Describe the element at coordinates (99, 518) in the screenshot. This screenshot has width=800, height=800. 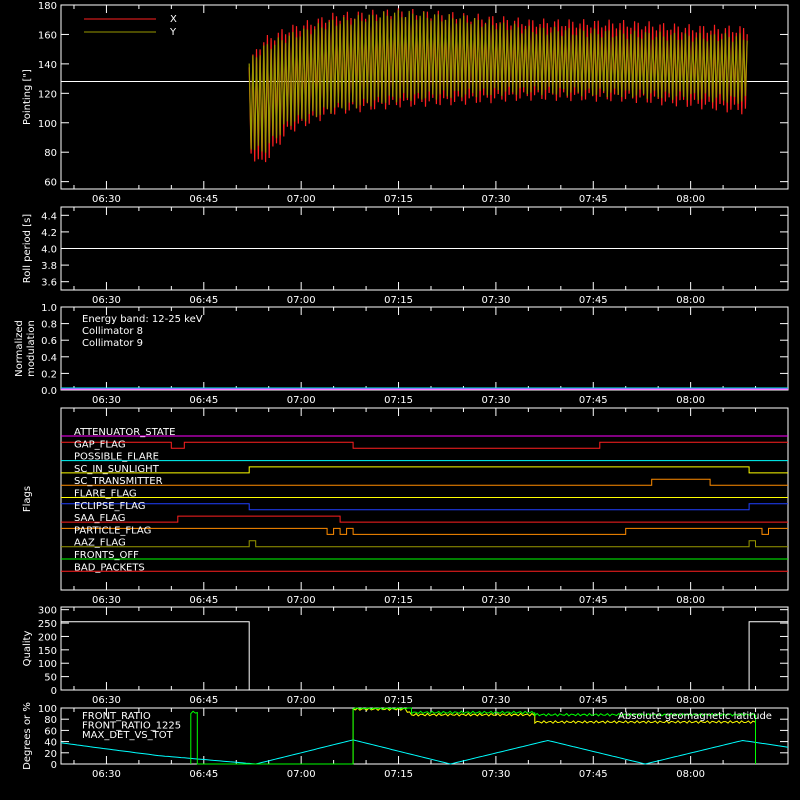
I see `flag-label: SAA_FLAG` at that location.